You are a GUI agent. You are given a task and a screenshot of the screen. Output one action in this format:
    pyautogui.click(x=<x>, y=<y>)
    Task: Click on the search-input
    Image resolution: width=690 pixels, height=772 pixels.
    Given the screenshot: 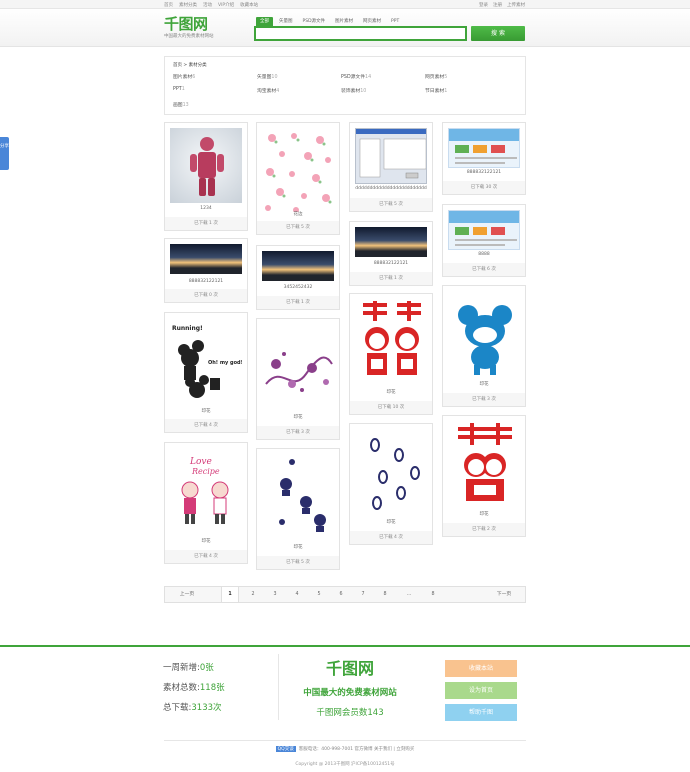 What is the action you would take?
    pyautogui.click(x=360, y=33)
    